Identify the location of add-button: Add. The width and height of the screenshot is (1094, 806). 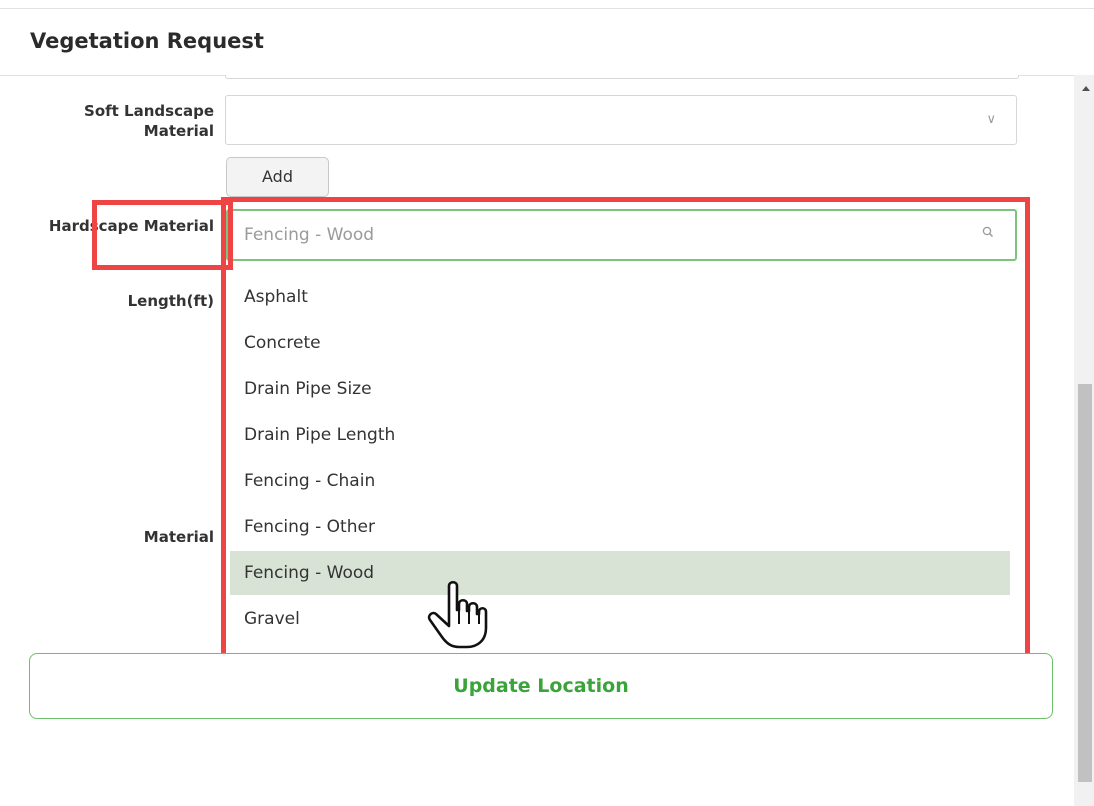
(277, 177).